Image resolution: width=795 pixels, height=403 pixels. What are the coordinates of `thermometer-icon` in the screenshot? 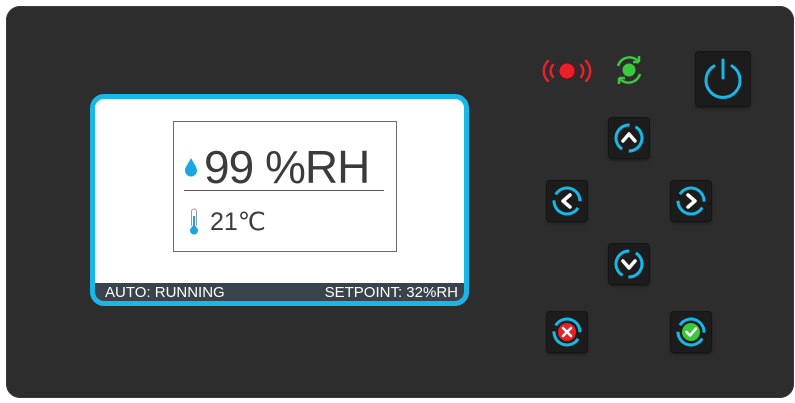 It's located at (194, 222).